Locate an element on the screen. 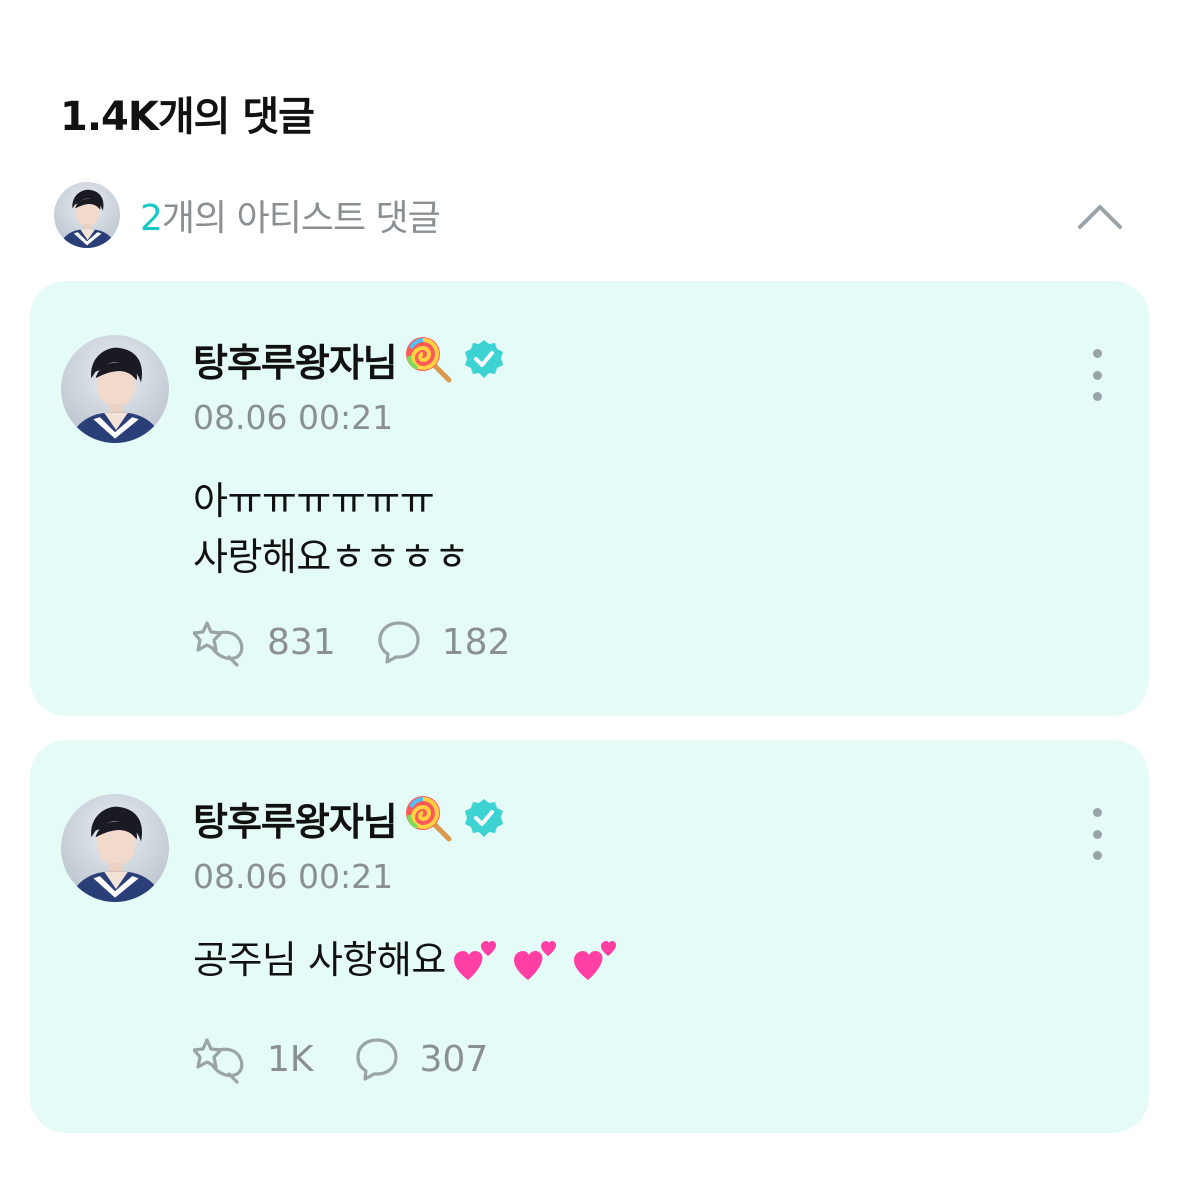 This screenshot has height=1178, width=1178. hearts-emoji-group is located at coordinates (535, 963).